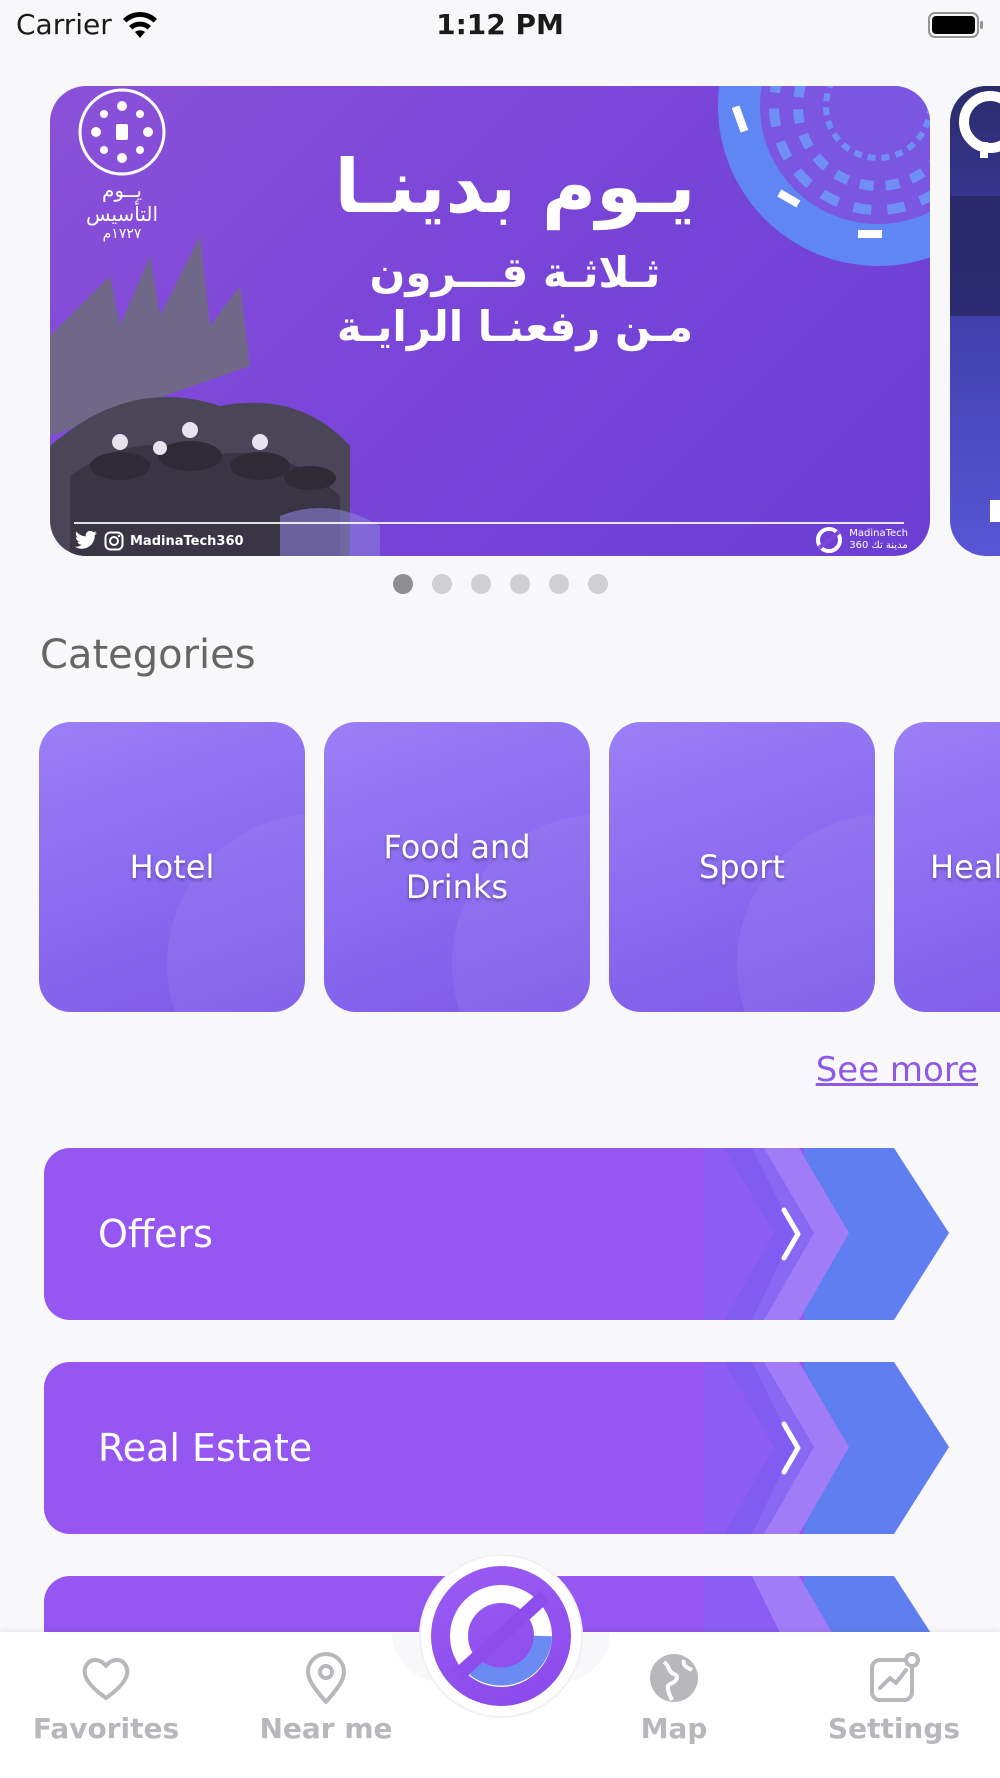 Image resolution: width=1000 pixels, height=1778 pixels. What do you see at coordinates (878, 545) in the screenshot?
I see `brand-name-arabic: مدينة تك 360` at bounding box center [878, 545].